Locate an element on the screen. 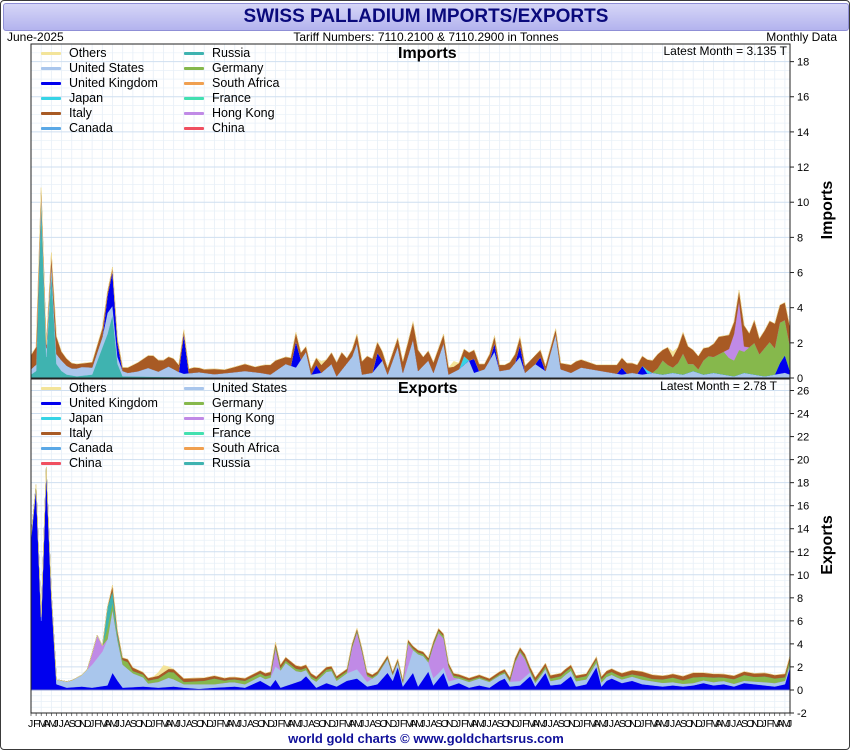 The image size is (850, 750). imports-legend-item-china: China is located at coordinates (214, 128).